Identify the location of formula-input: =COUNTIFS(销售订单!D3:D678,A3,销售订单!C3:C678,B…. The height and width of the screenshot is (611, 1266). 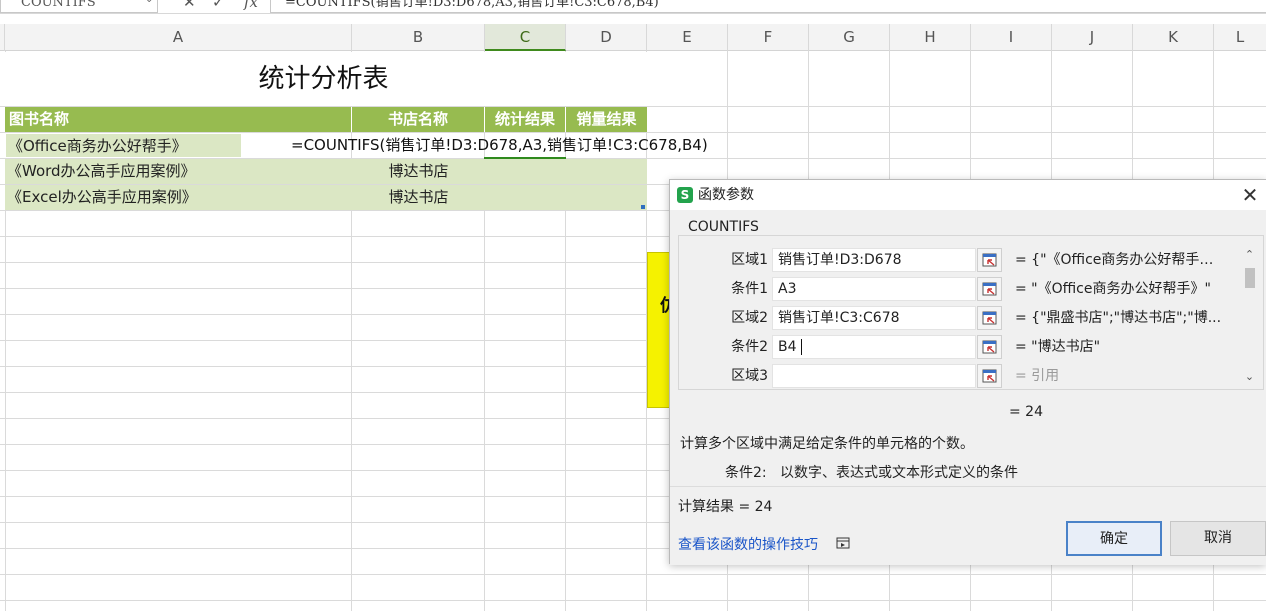
(768, 6).